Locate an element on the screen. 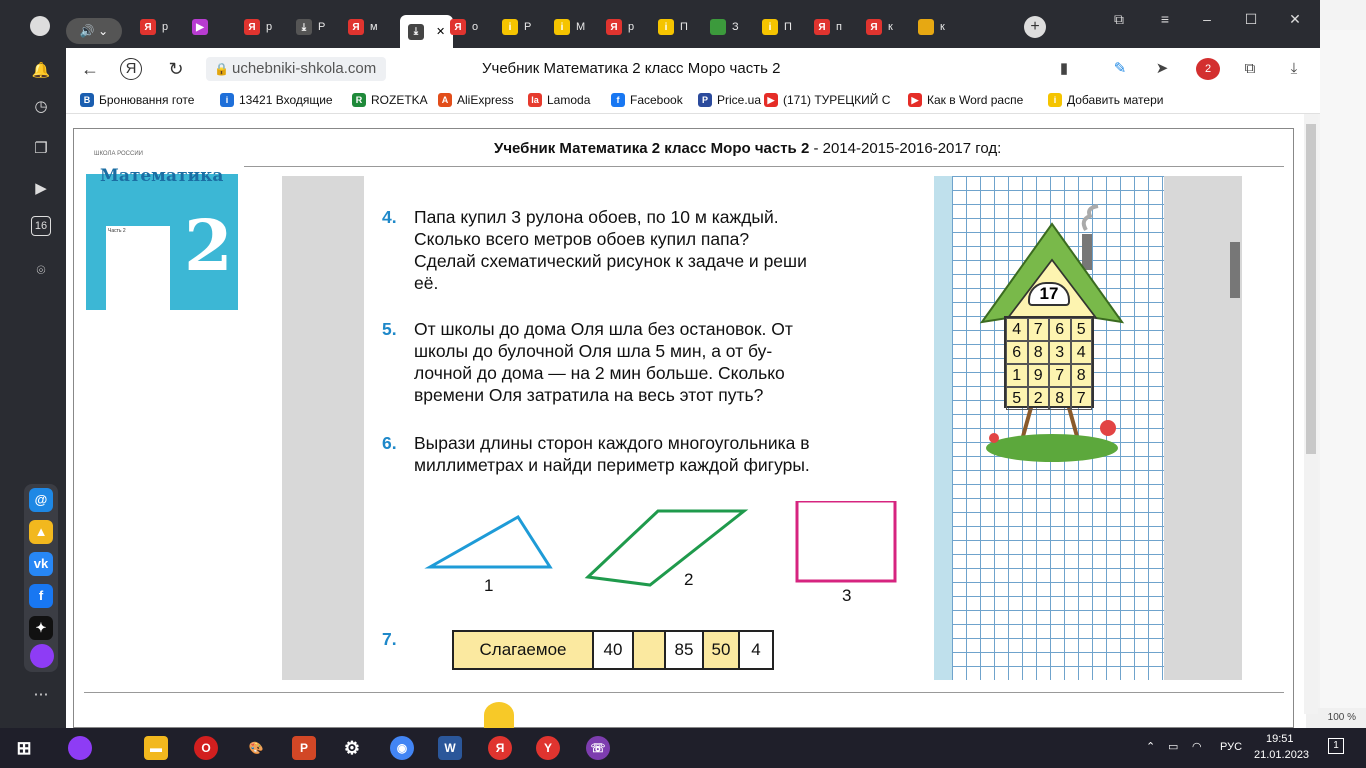 This screenshot has width=1366, height=768. mail-icon: @ is located at coordinates (41, 500).